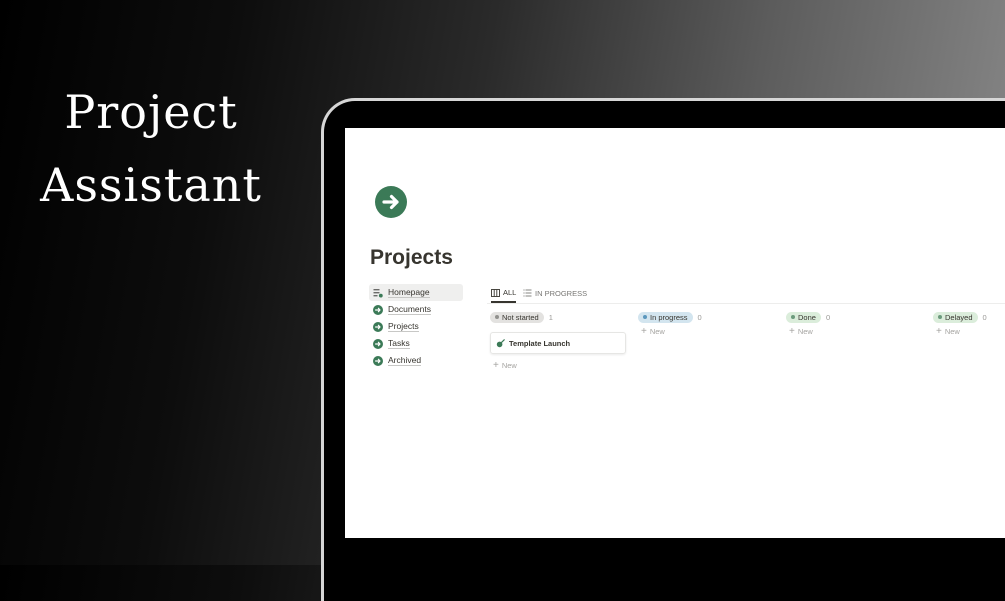 The width and height of the screenshot is (1005, 601). I want to click on board-column-done: Done 0 + New, so click(856, 324).